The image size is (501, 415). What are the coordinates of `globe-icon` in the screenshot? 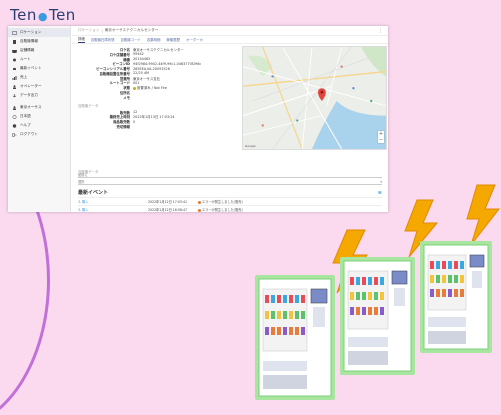 It's located at (14, 116).